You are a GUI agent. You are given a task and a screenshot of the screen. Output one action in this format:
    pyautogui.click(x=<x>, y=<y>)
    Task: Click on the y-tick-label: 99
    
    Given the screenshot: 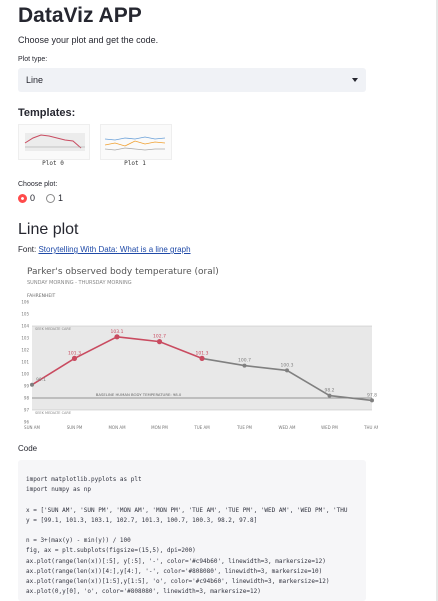 What is the action you would take?
    pyautogui.click(x=27, y=386)
    